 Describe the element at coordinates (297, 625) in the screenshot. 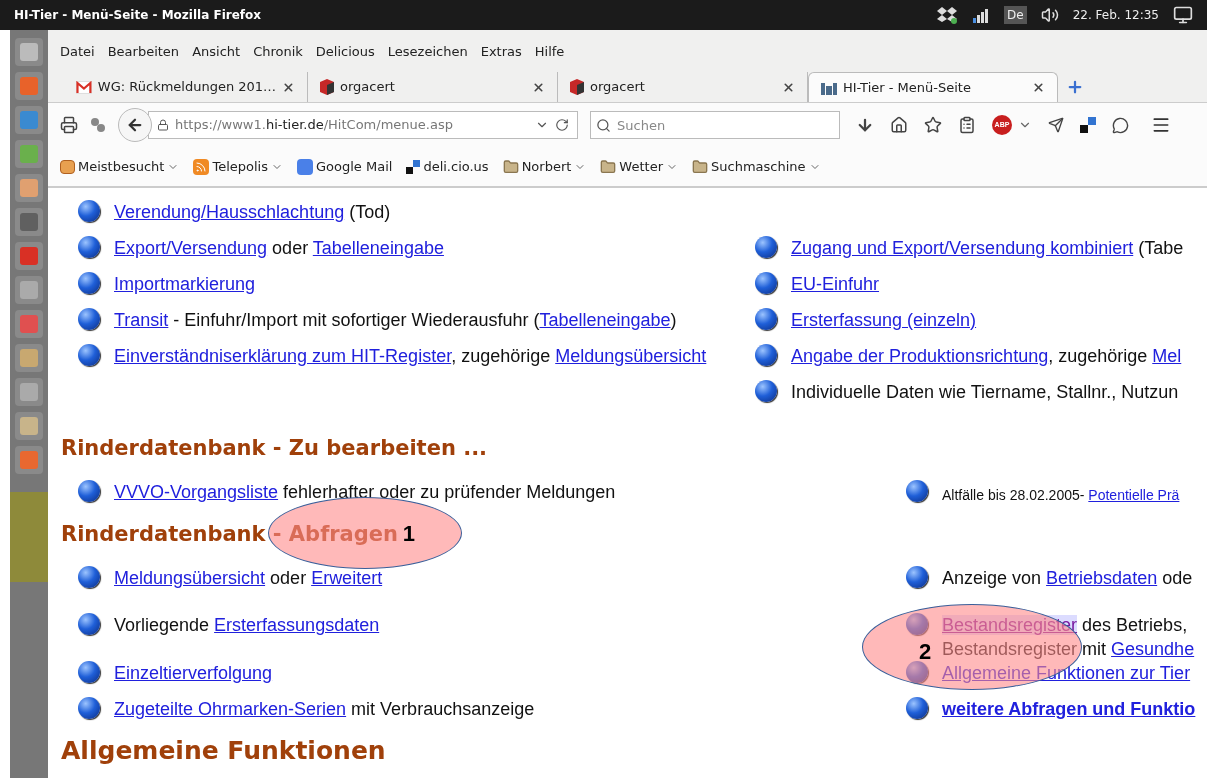

I see `page-link: Ersterfassungsdaten` at that location.